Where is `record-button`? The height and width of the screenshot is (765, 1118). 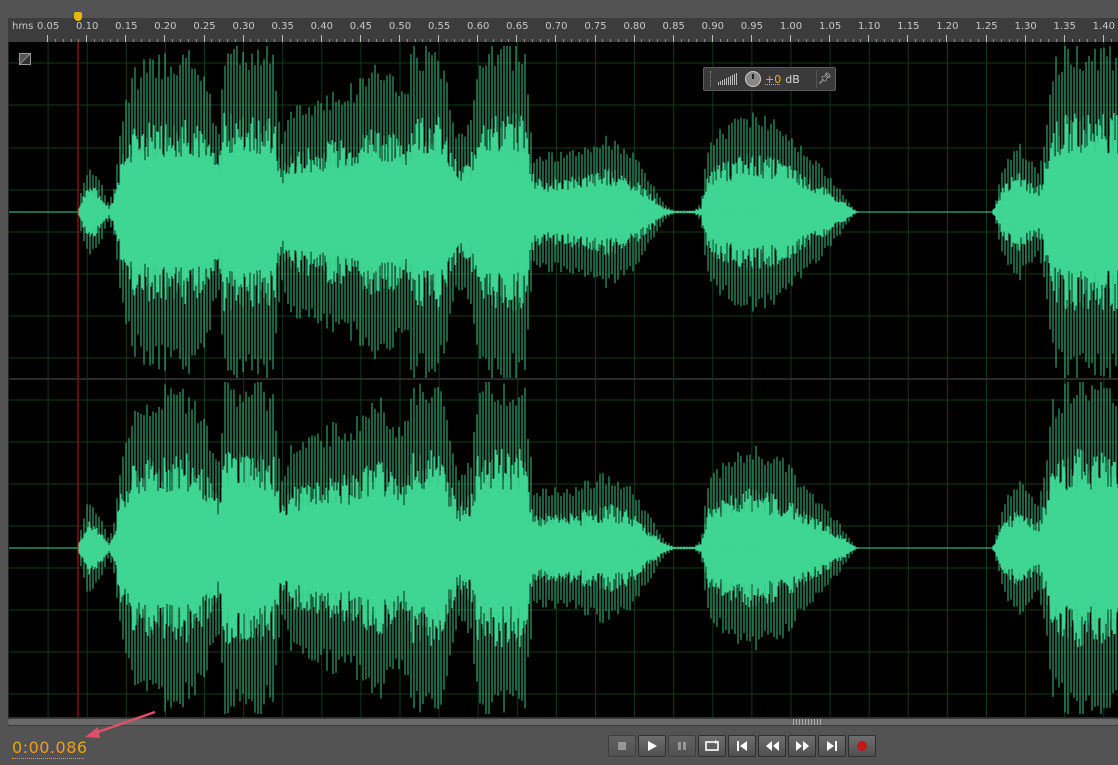
record-button is located at coordinates (862, 746).